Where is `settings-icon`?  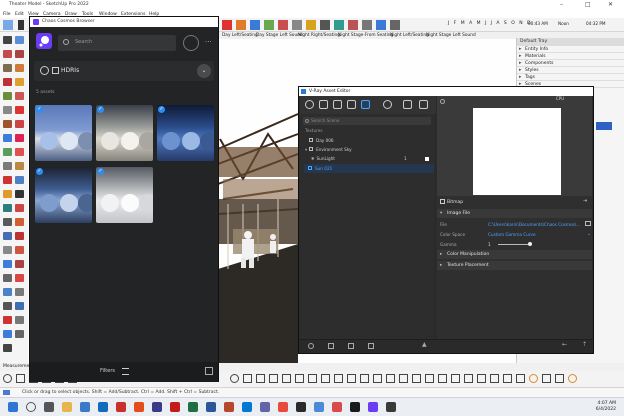 settings-icon is located at coordinates (387, 104).